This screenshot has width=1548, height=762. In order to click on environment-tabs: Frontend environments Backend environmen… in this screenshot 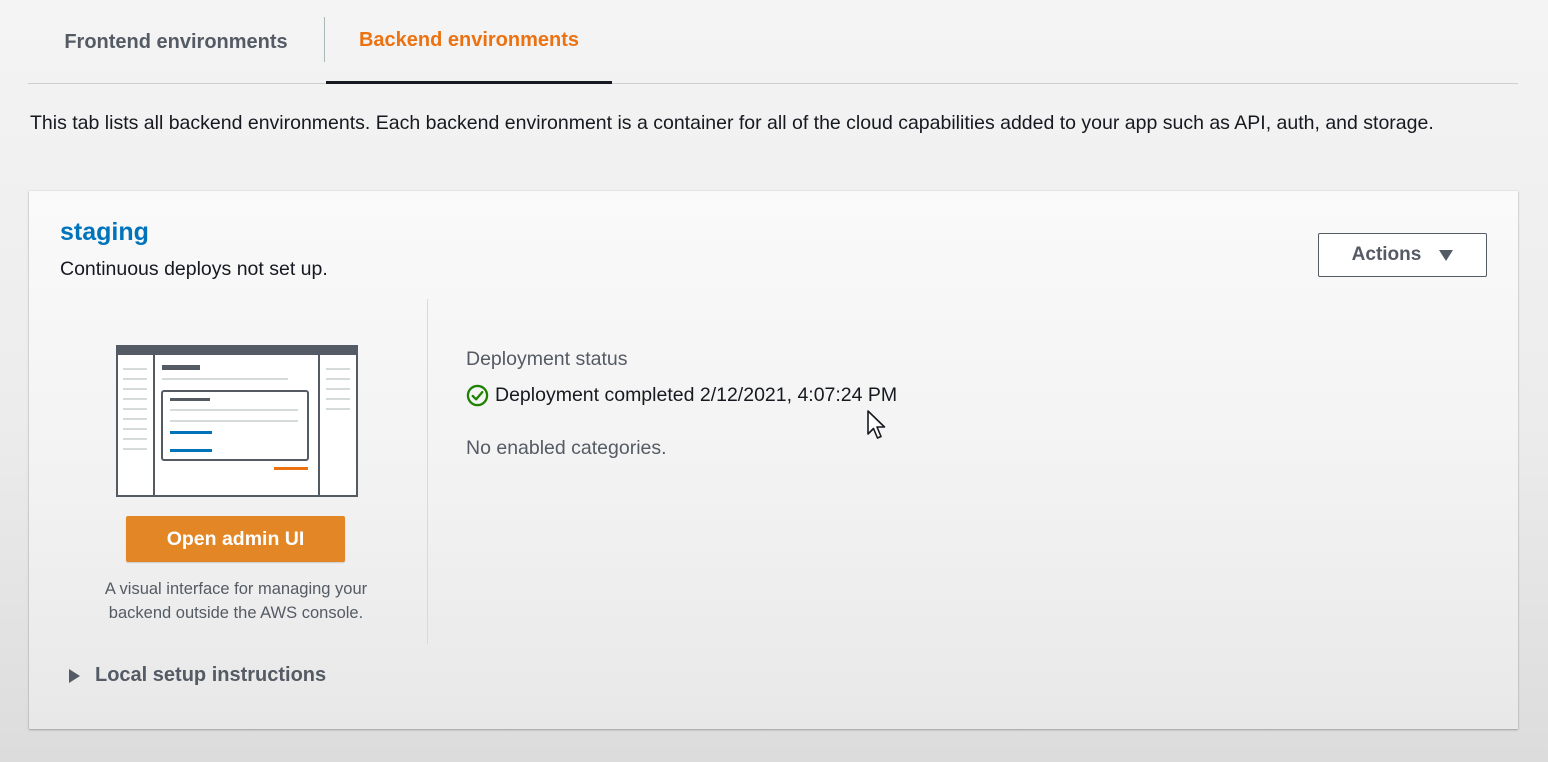, I will do `click(773, 42)`.